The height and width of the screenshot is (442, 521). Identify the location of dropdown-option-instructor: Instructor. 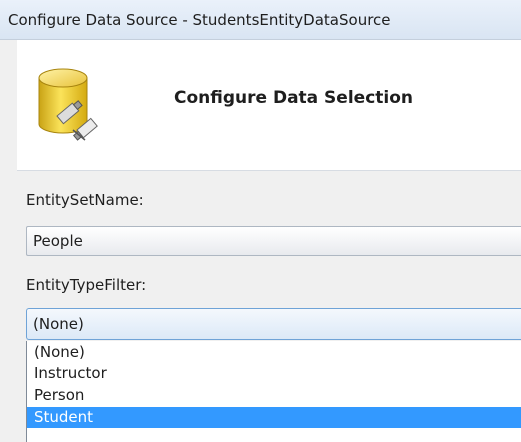
(274, 373).